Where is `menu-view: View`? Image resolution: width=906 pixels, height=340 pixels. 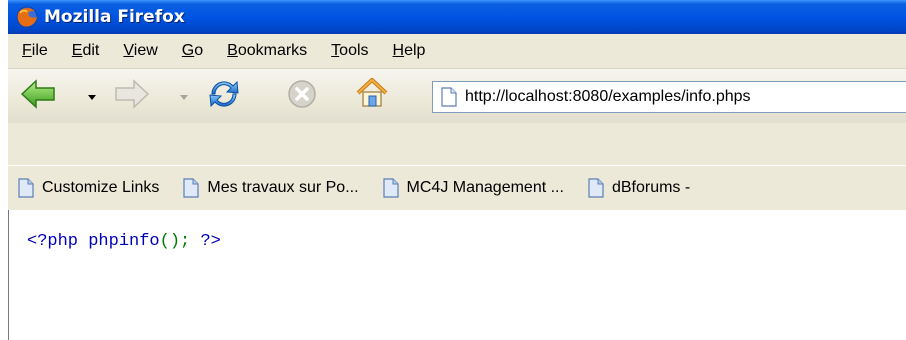
menu-view: View is located at coordinates (140, 51).